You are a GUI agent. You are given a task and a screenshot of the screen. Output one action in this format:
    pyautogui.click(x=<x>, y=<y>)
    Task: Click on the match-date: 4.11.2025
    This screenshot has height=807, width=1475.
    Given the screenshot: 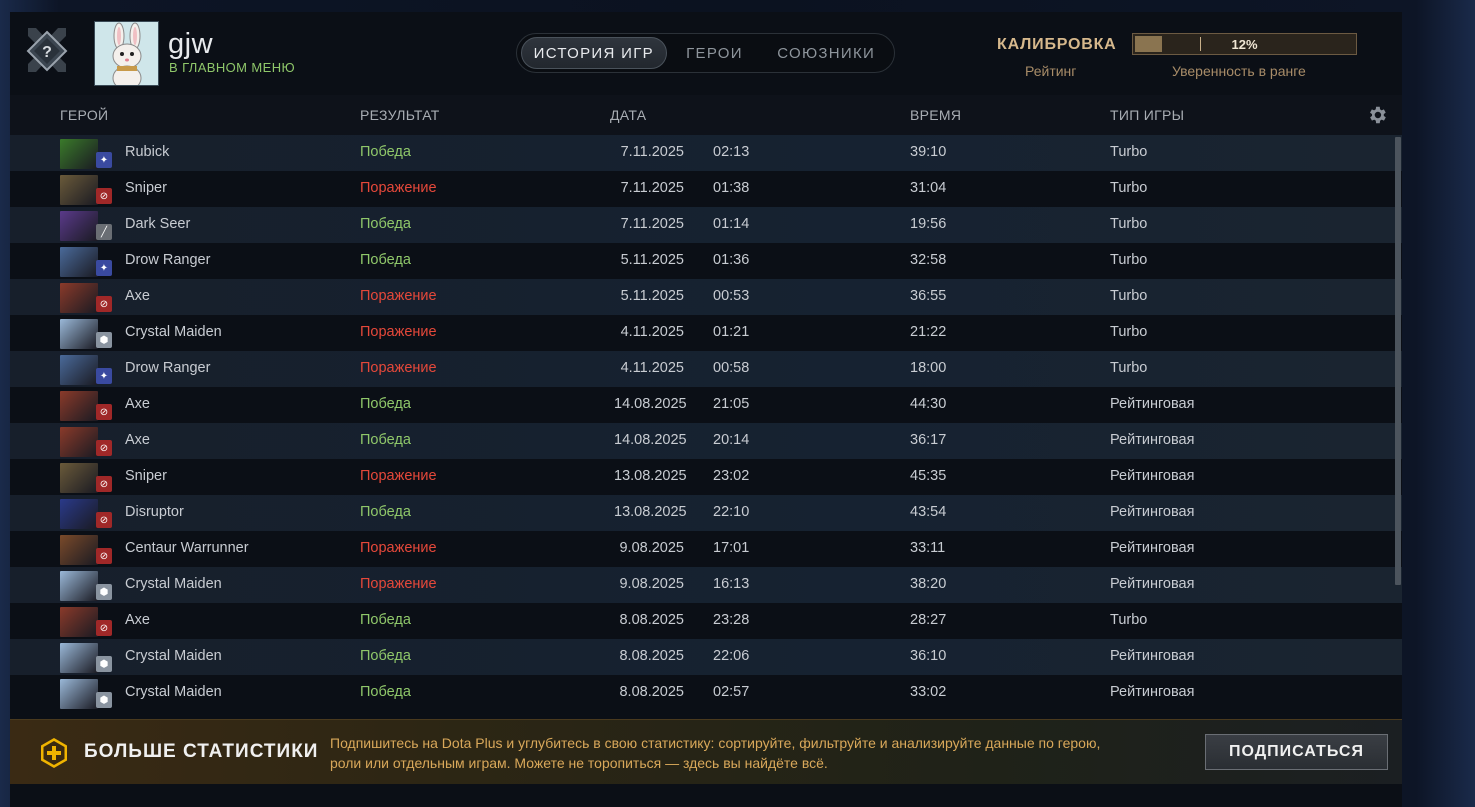 What is the action you would take?
    pyautogui.click(x=652, y=332)
    